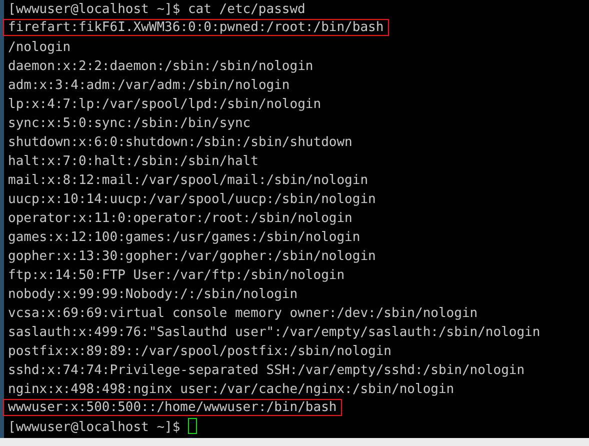 The height and width of the screenshot is (446, 589). Describe the element at coordinates (161, 66) in the screenshot. I see `output-line: daemon:x:2:2:daemon:/sbin:/sbin/nologin` at that location.